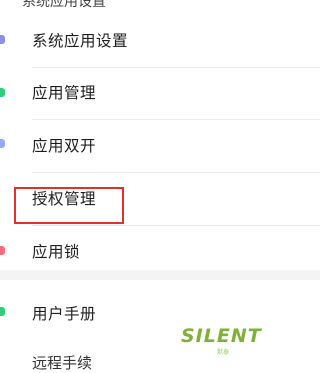 This screenshot has height=373, width=320. What do you see at coordinates (2, 311) in the screenshot?
I see `user-manual-icon` at bounding box center [2, 311].